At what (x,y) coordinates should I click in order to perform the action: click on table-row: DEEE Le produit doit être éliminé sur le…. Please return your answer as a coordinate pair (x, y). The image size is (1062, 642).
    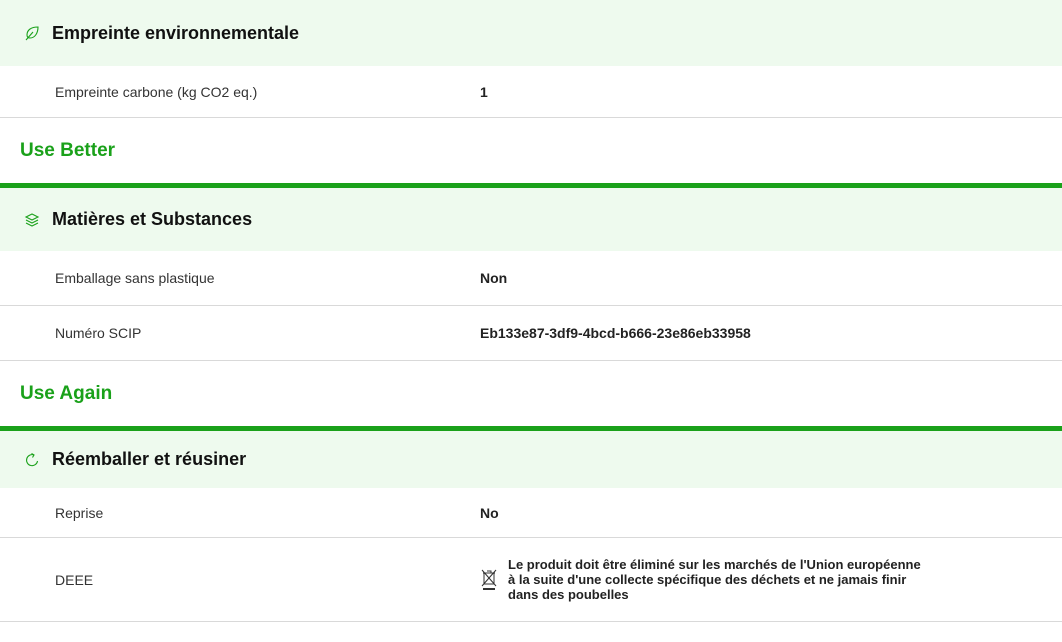
    Looking at the image, I should click on (531, 580).